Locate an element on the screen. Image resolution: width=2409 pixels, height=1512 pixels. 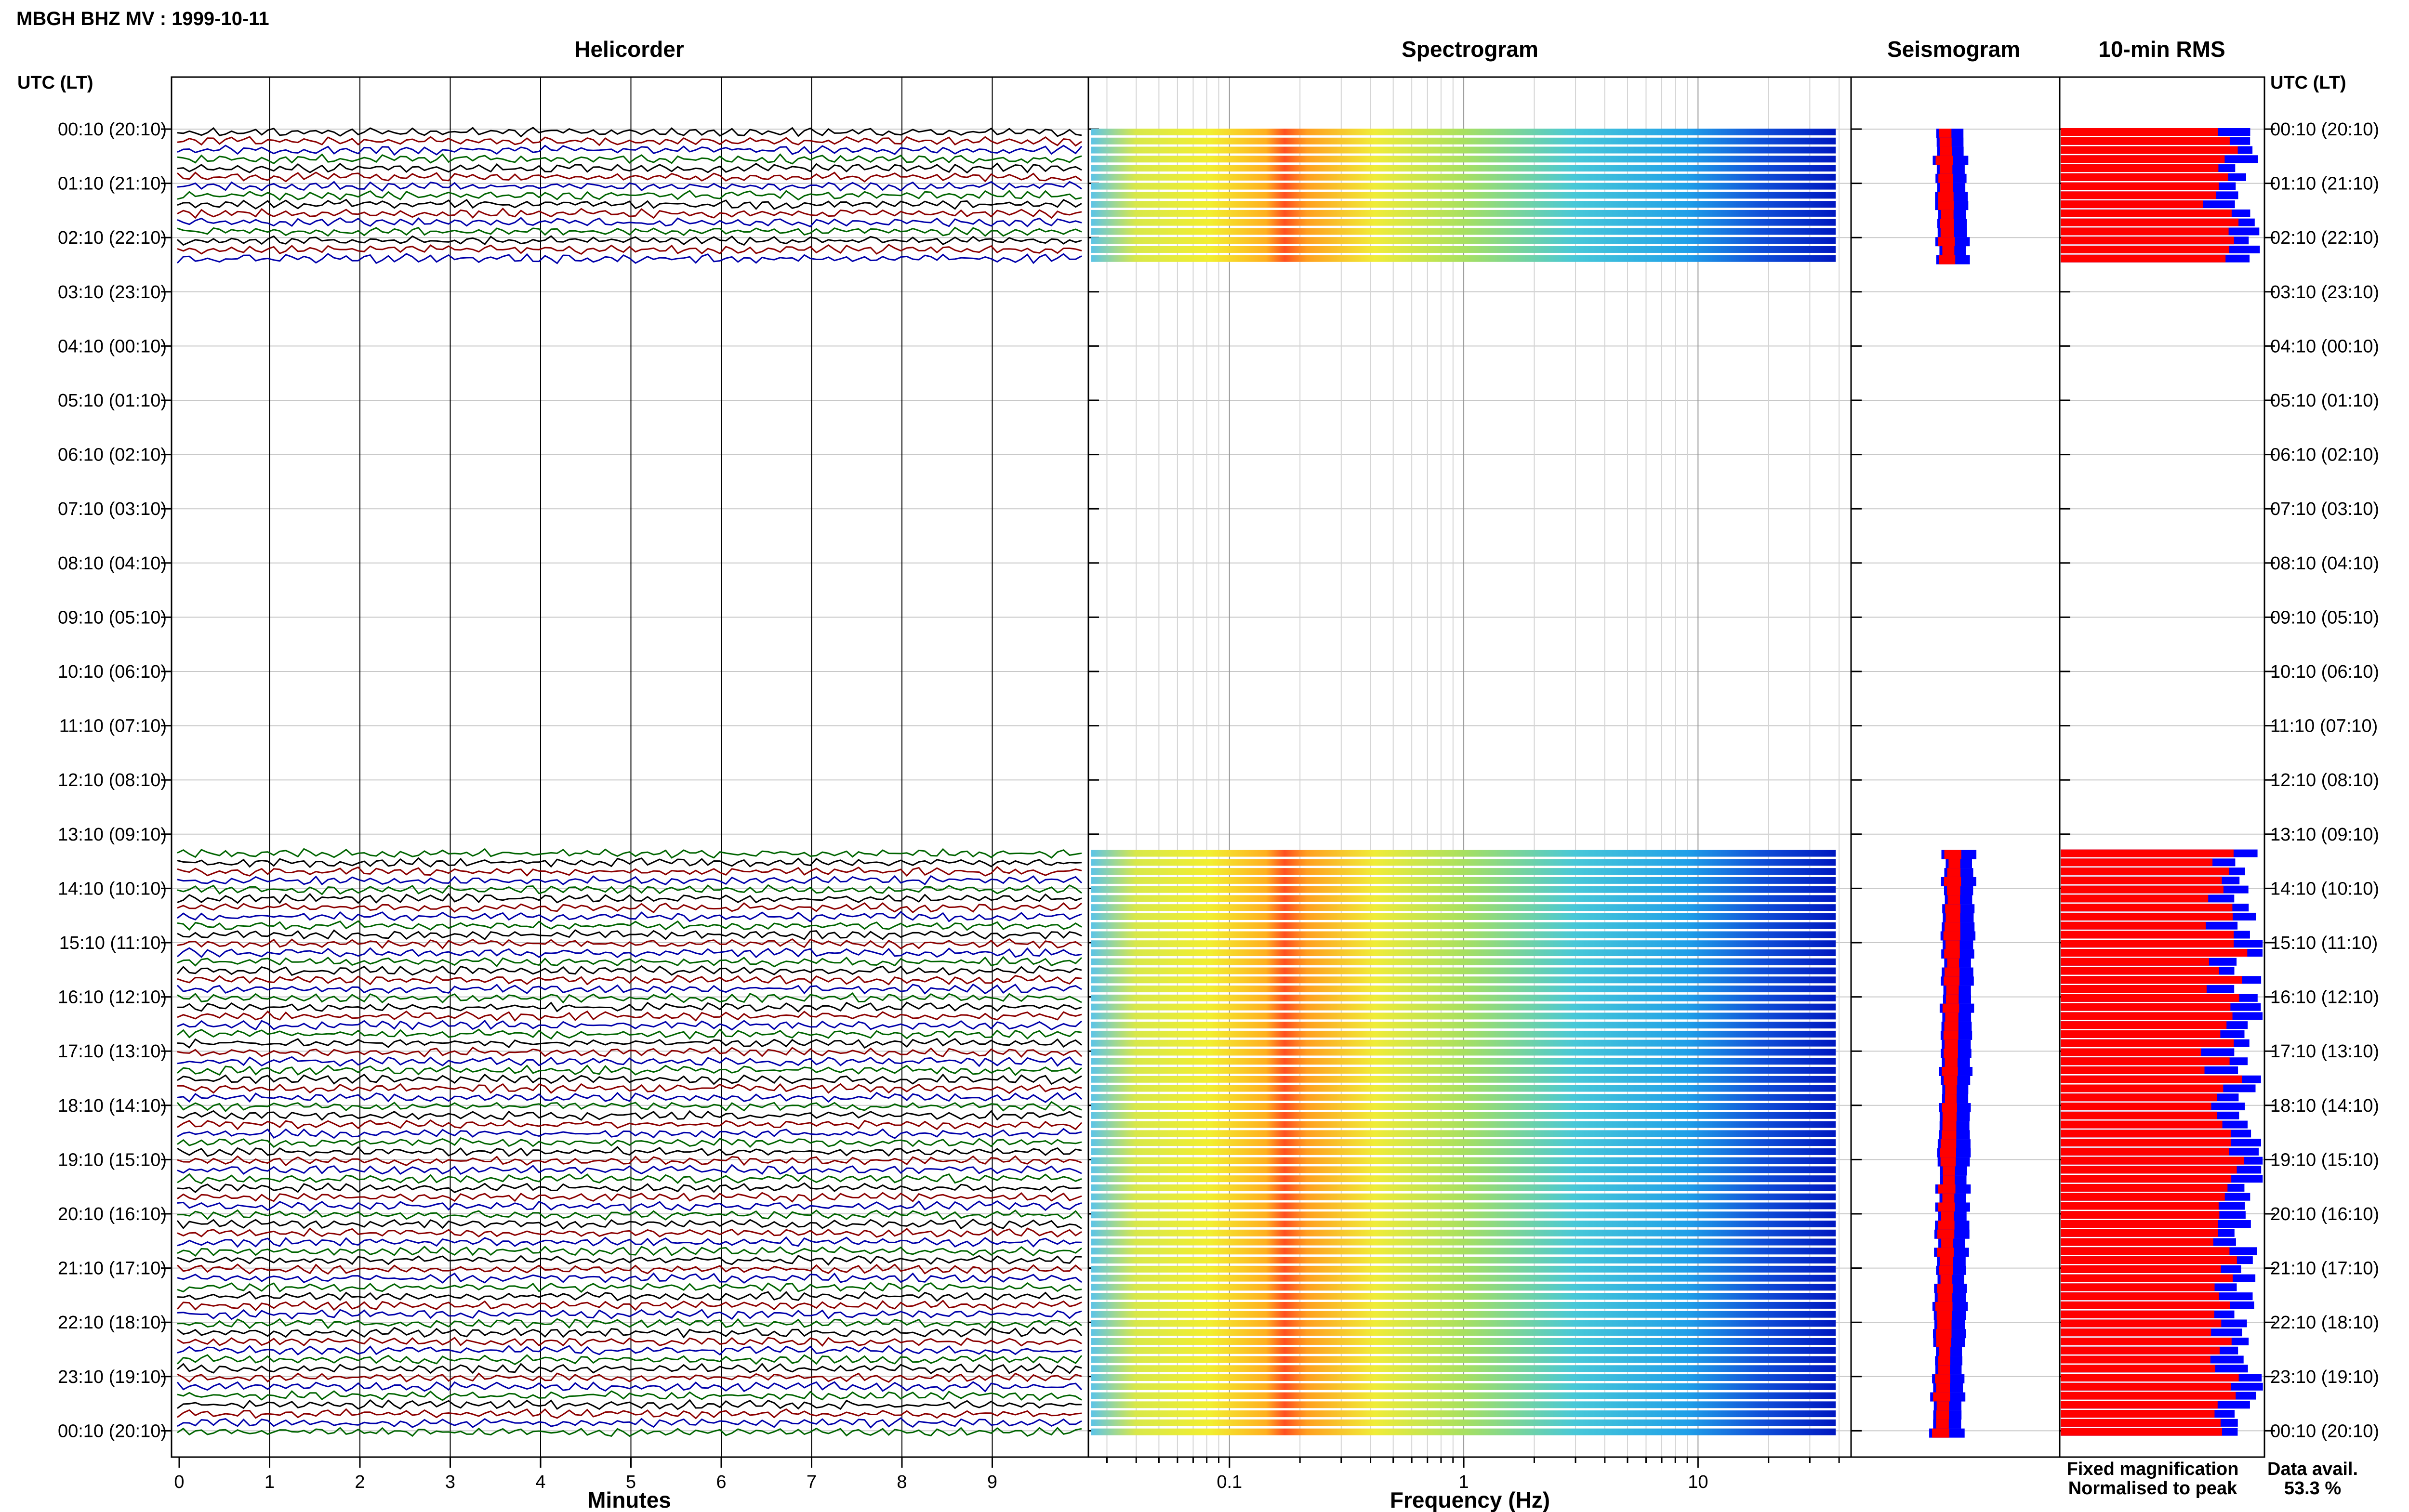
hour-label-left: 14:10 (10:10) is located at coordinates (112, 889).